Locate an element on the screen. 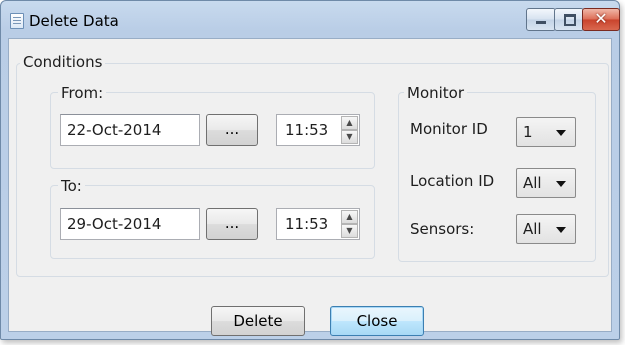  from-time-spinner: 11:53 ▲ ▼ is located at coordinates (318, 130).